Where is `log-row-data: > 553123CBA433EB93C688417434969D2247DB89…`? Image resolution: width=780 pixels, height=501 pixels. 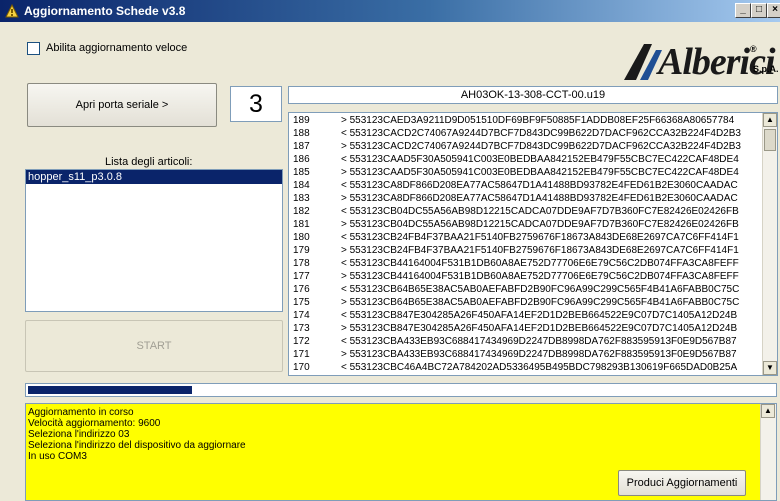
log-row-data: > 553123CBA433EB93C688417434969D2247DB89… is located at coordinates (539, 354).